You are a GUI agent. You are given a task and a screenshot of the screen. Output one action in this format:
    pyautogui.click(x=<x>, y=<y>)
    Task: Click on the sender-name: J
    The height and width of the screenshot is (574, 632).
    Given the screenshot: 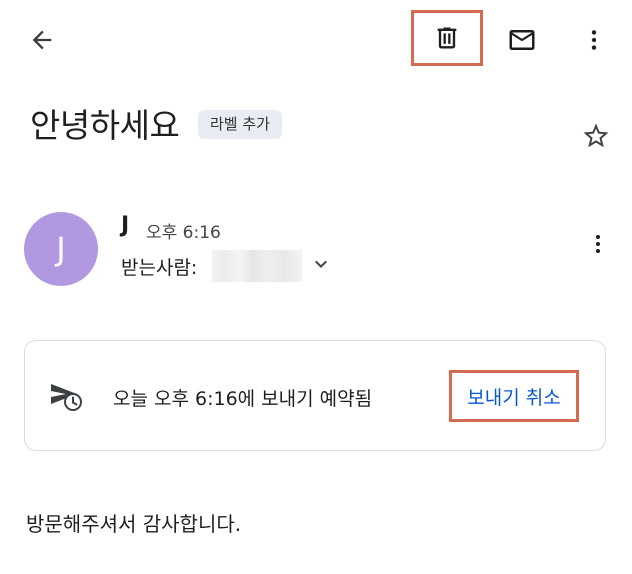 What is the action you would take?
    pyautogui.click(x=125, y=225)
    